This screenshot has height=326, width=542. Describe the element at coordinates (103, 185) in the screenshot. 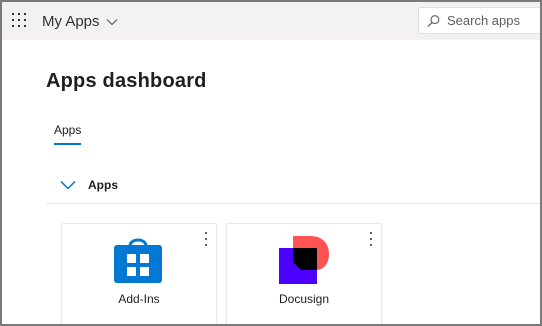

I see `section-label: Apps` at that location.